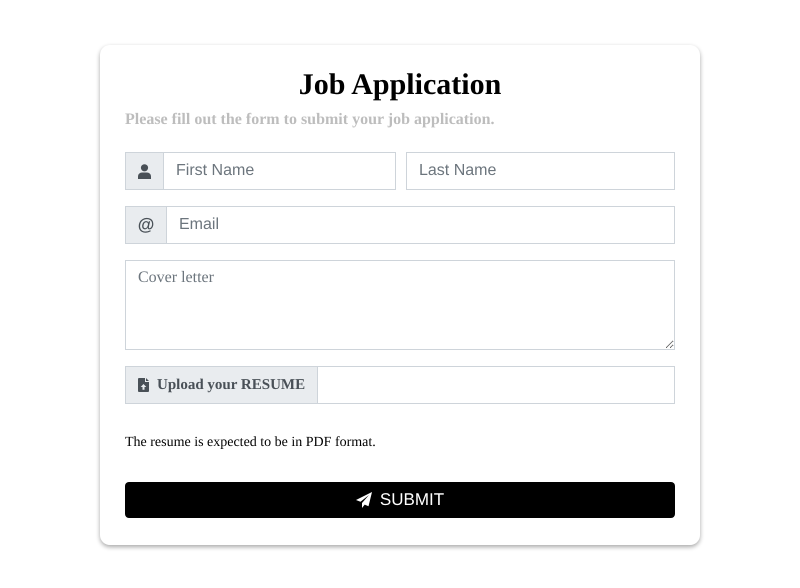  Describe the element at coordinates (400, 85) in the screenshot. I see `form-title: Job Application` at that location.